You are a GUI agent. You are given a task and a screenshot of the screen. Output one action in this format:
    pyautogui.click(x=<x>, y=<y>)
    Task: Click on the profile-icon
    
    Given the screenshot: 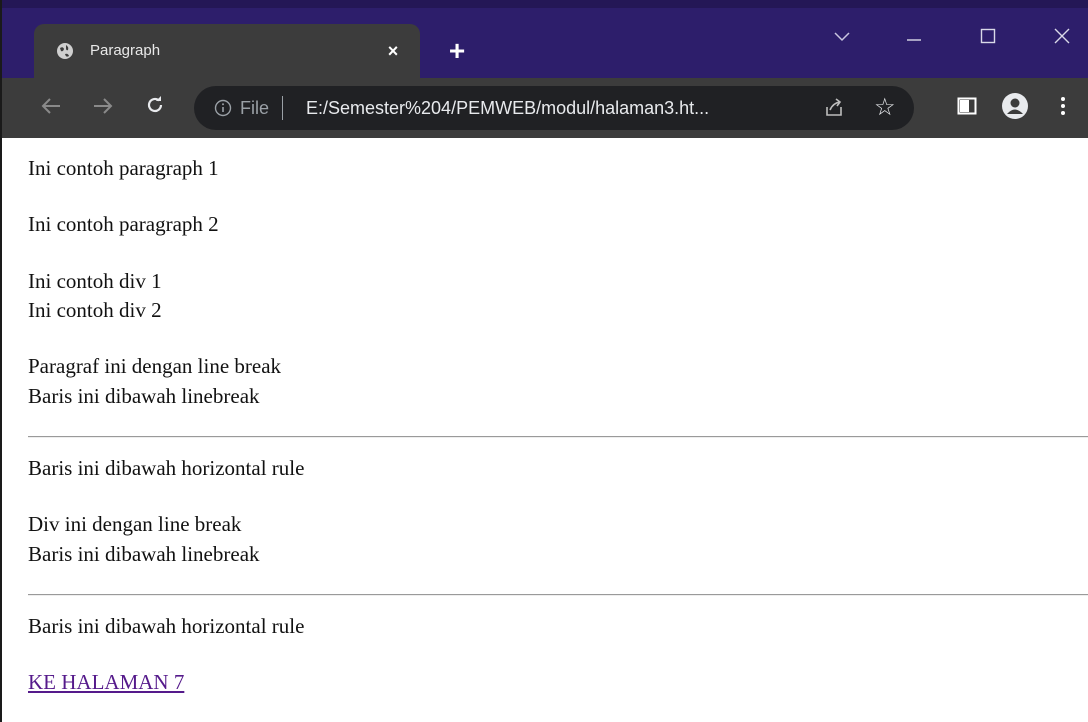 What is the action you would take?
    pyautogui.click(x=1015, y=108)
    